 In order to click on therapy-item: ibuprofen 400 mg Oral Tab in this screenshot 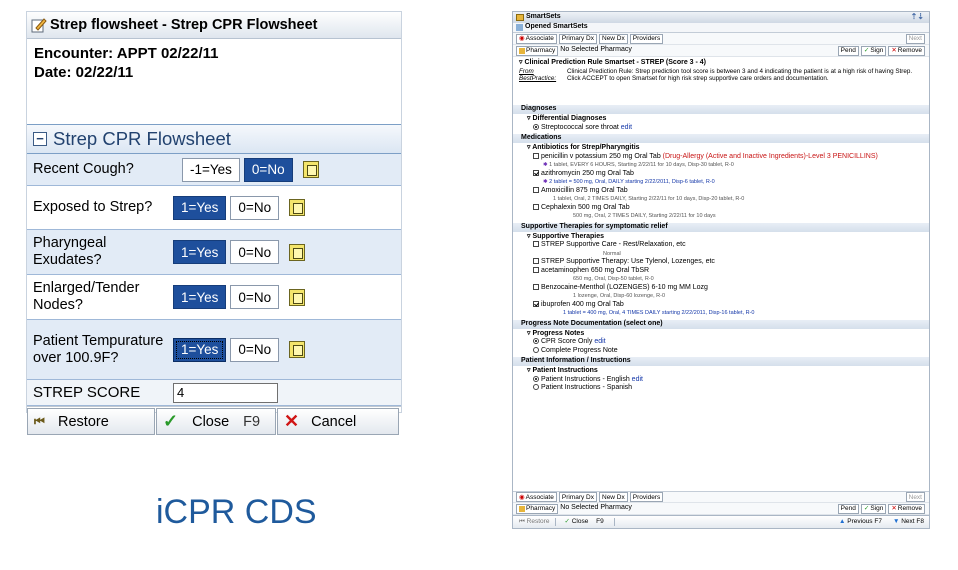, I will do `click(721, 305)`.